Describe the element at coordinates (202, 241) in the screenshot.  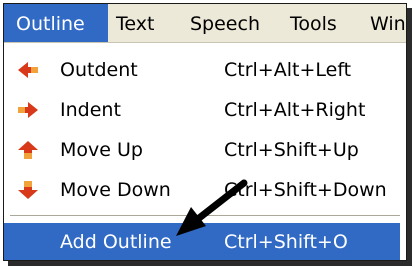
I see `menu-item-add-outline: Add Outline Ctrl+Shift+O` at that location.